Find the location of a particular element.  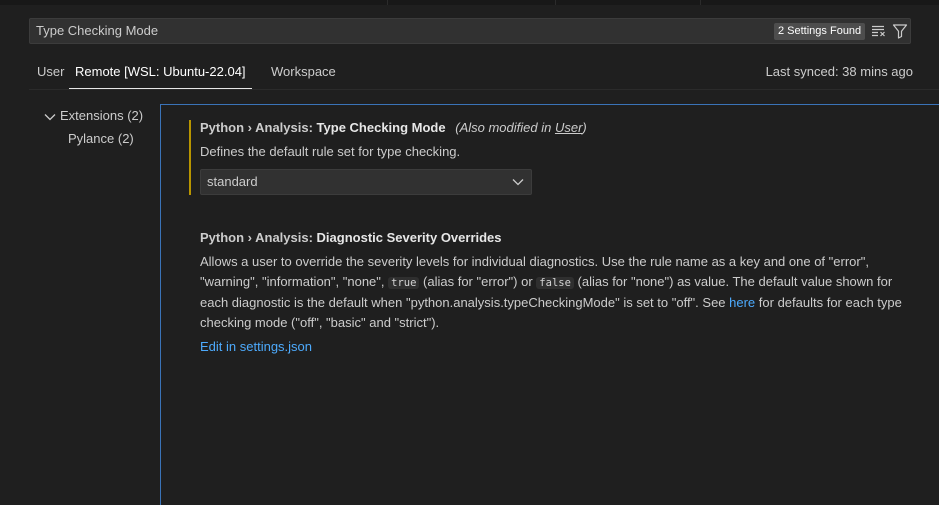

clear-filter-icon is located at coordinates (879, 31).